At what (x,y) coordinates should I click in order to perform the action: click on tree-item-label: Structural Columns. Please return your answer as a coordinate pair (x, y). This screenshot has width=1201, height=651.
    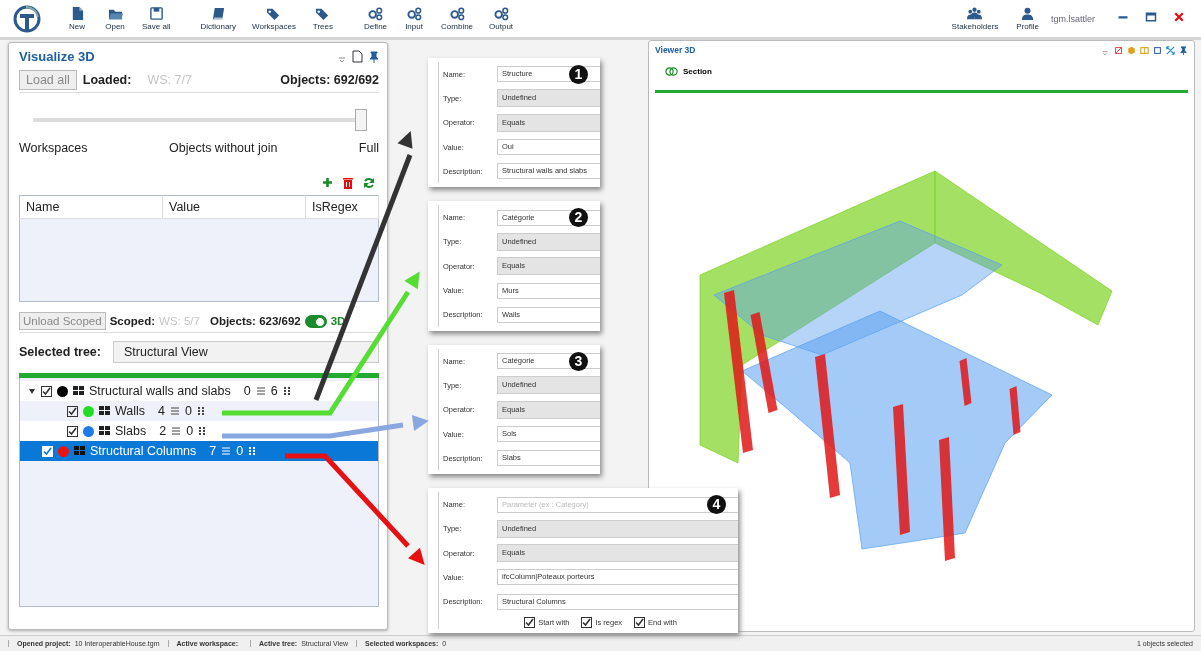
    Looking at the image, I should click on (143, 451).